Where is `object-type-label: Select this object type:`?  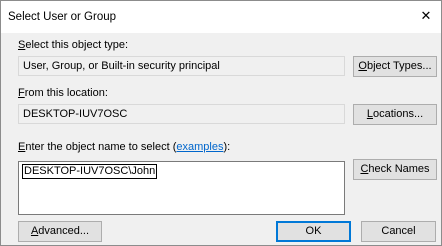
object-type-label: Select this object type: is located at coordinates (73, 45).